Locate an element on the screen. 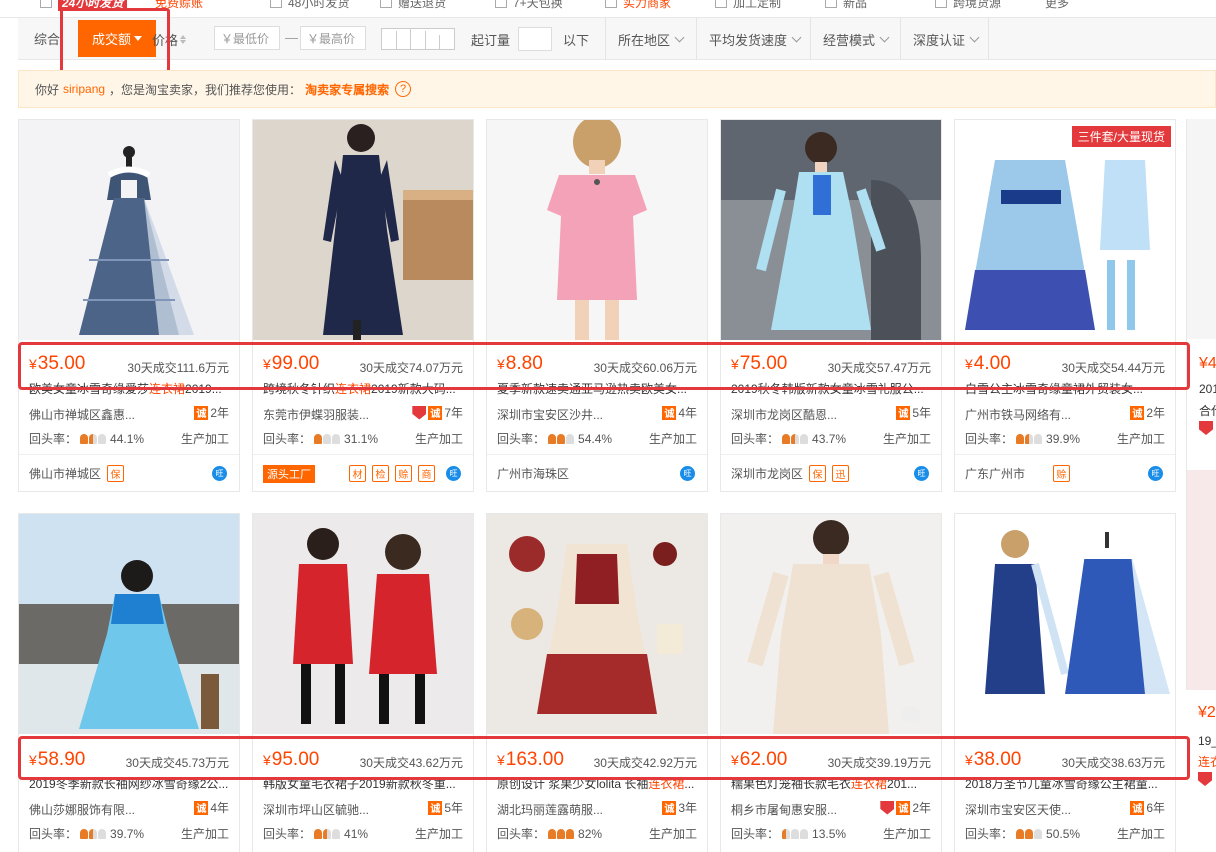 This screenshot has height=852, width=1216. material-icon: 材 is located at coordinates (357, 473).